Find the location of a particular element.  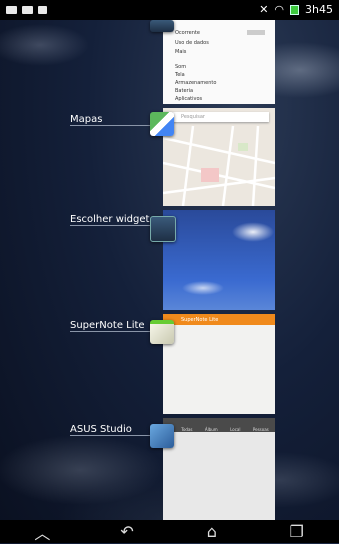

settings-row: Tela is located at coordinates (180, 75).